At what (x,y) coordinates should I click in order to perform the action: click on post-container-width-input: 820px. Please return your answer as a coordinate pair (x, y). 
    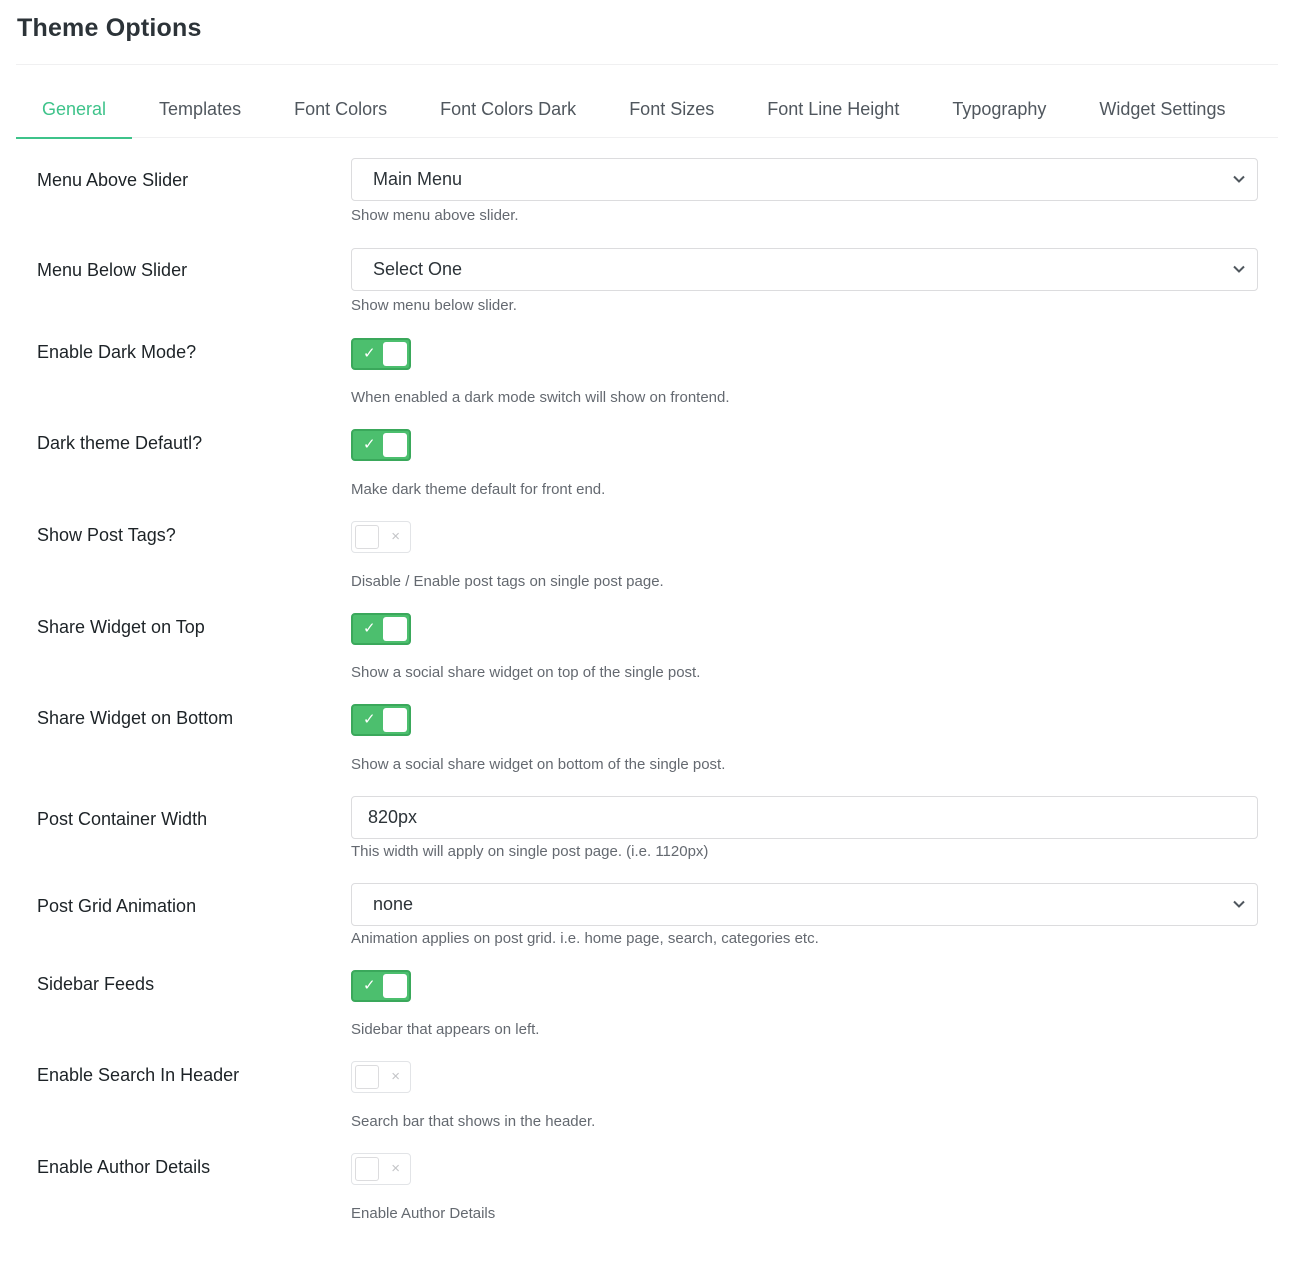
    Looking at the image, I should click on (804, 817).